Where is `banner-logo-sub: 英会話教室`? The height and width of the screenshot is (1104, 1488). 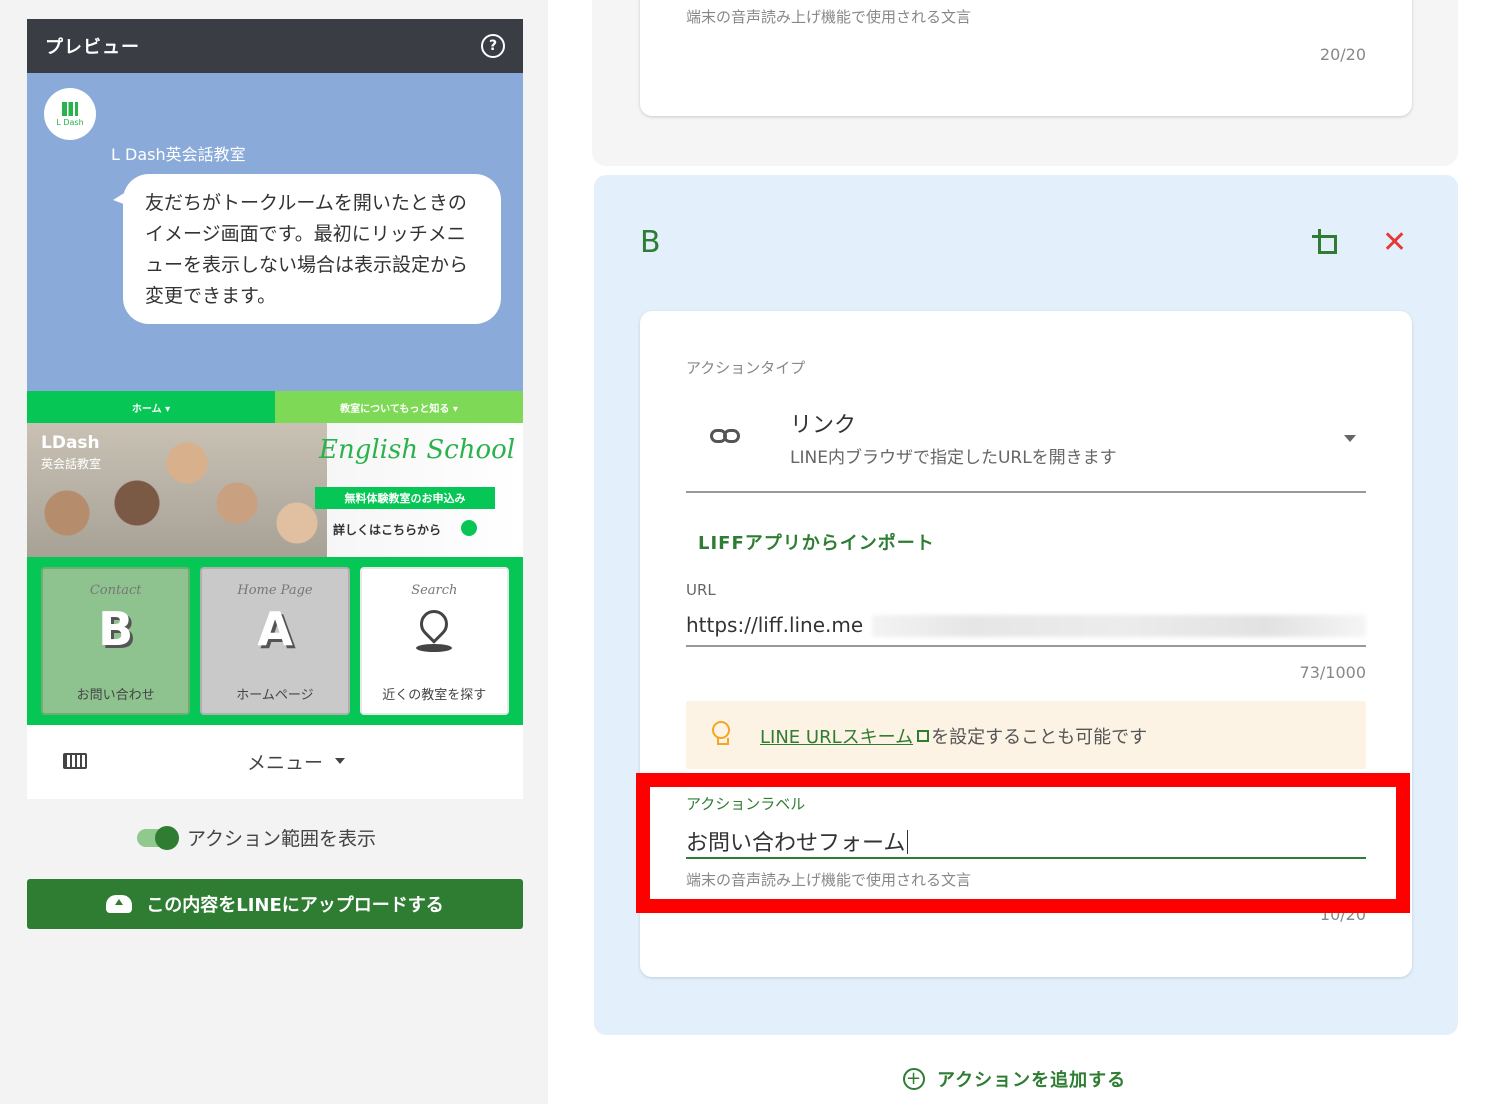
banner-logo-sub: 英会話教室 is located at coordinates (71, 464).